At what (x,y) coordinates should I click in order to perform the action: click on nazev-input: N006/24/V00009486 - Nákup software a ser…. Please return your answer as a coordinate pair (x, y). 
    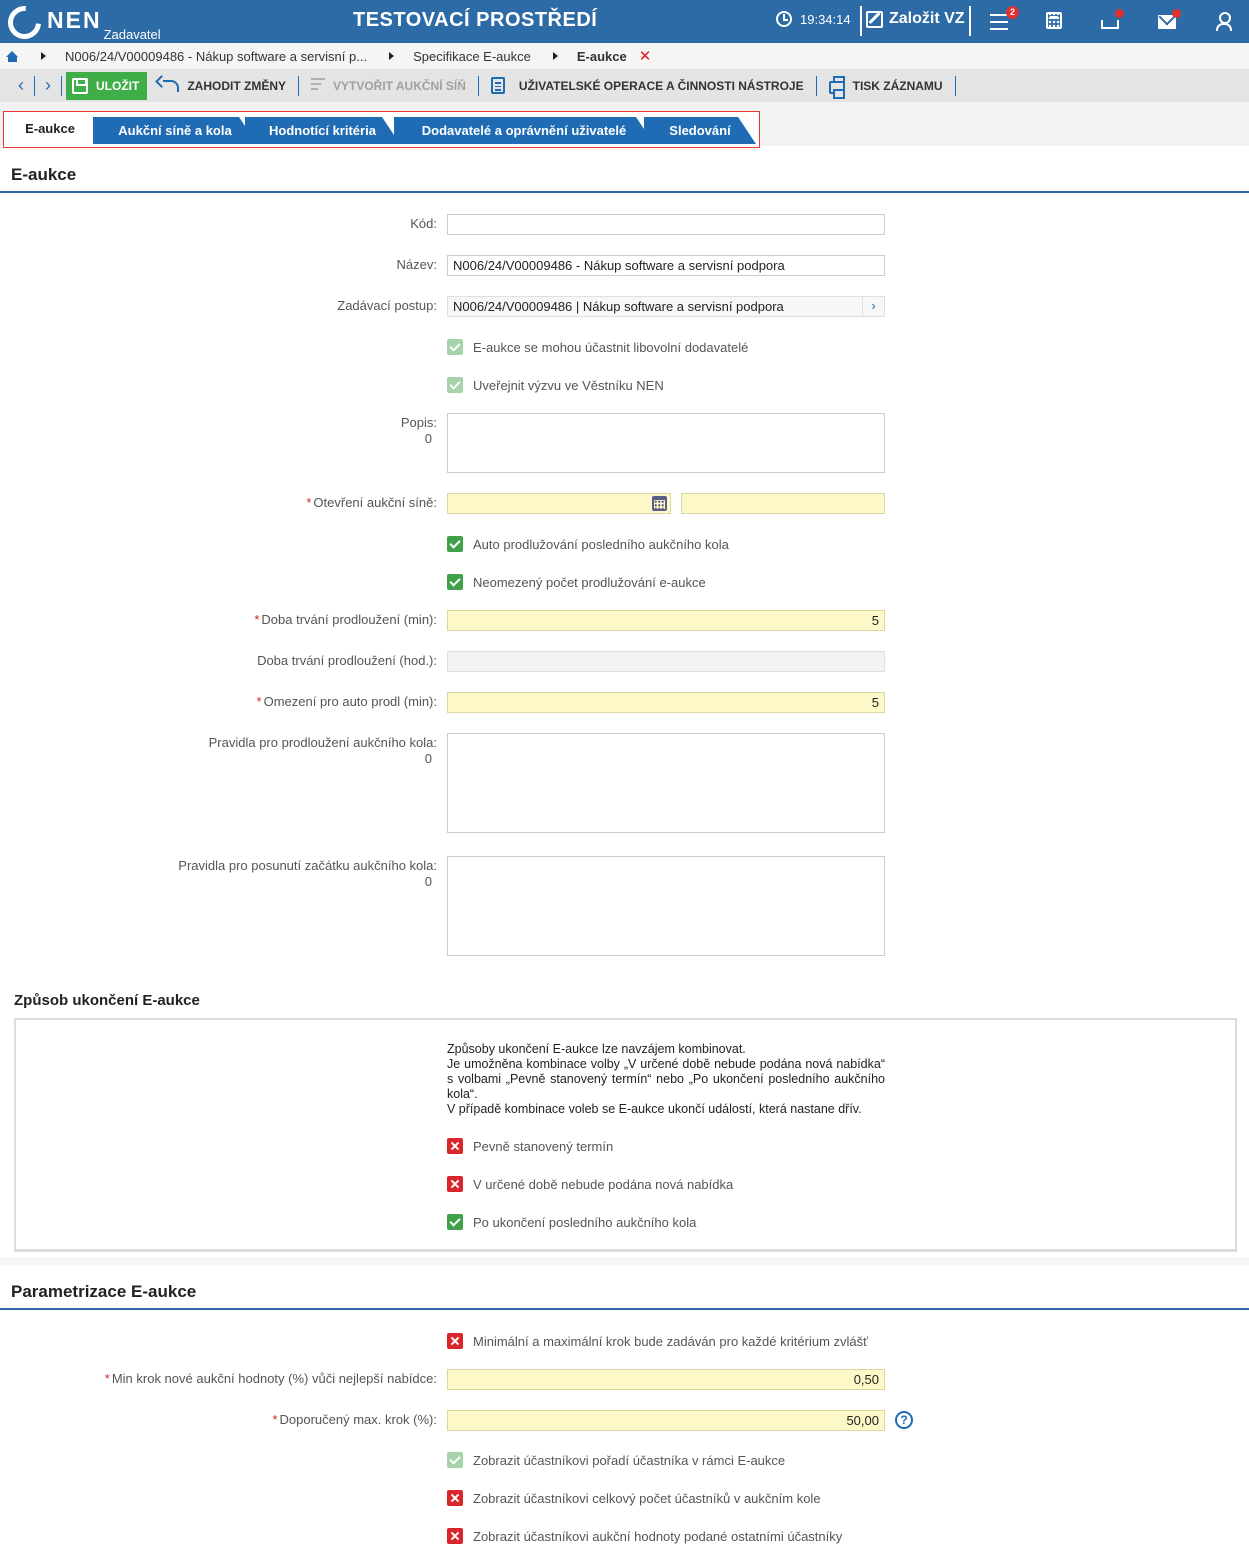
    Looking at the image, I should click on (666, 265).